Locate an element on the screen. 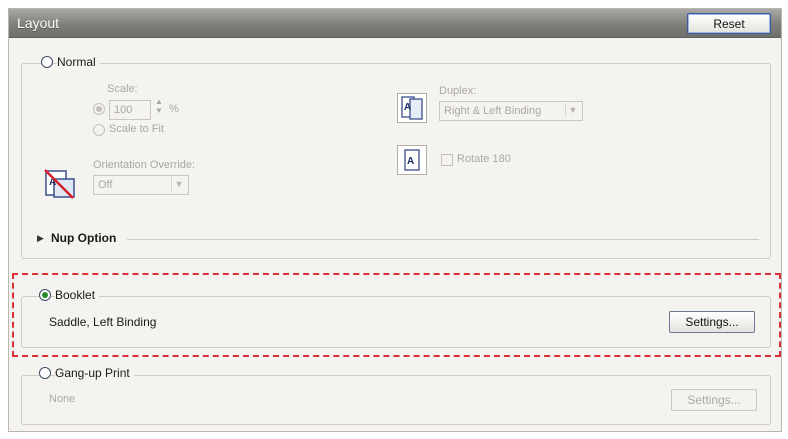 This screenshot has height=439, width=788. rotate-icon: A is located at coordinates (412, 160).